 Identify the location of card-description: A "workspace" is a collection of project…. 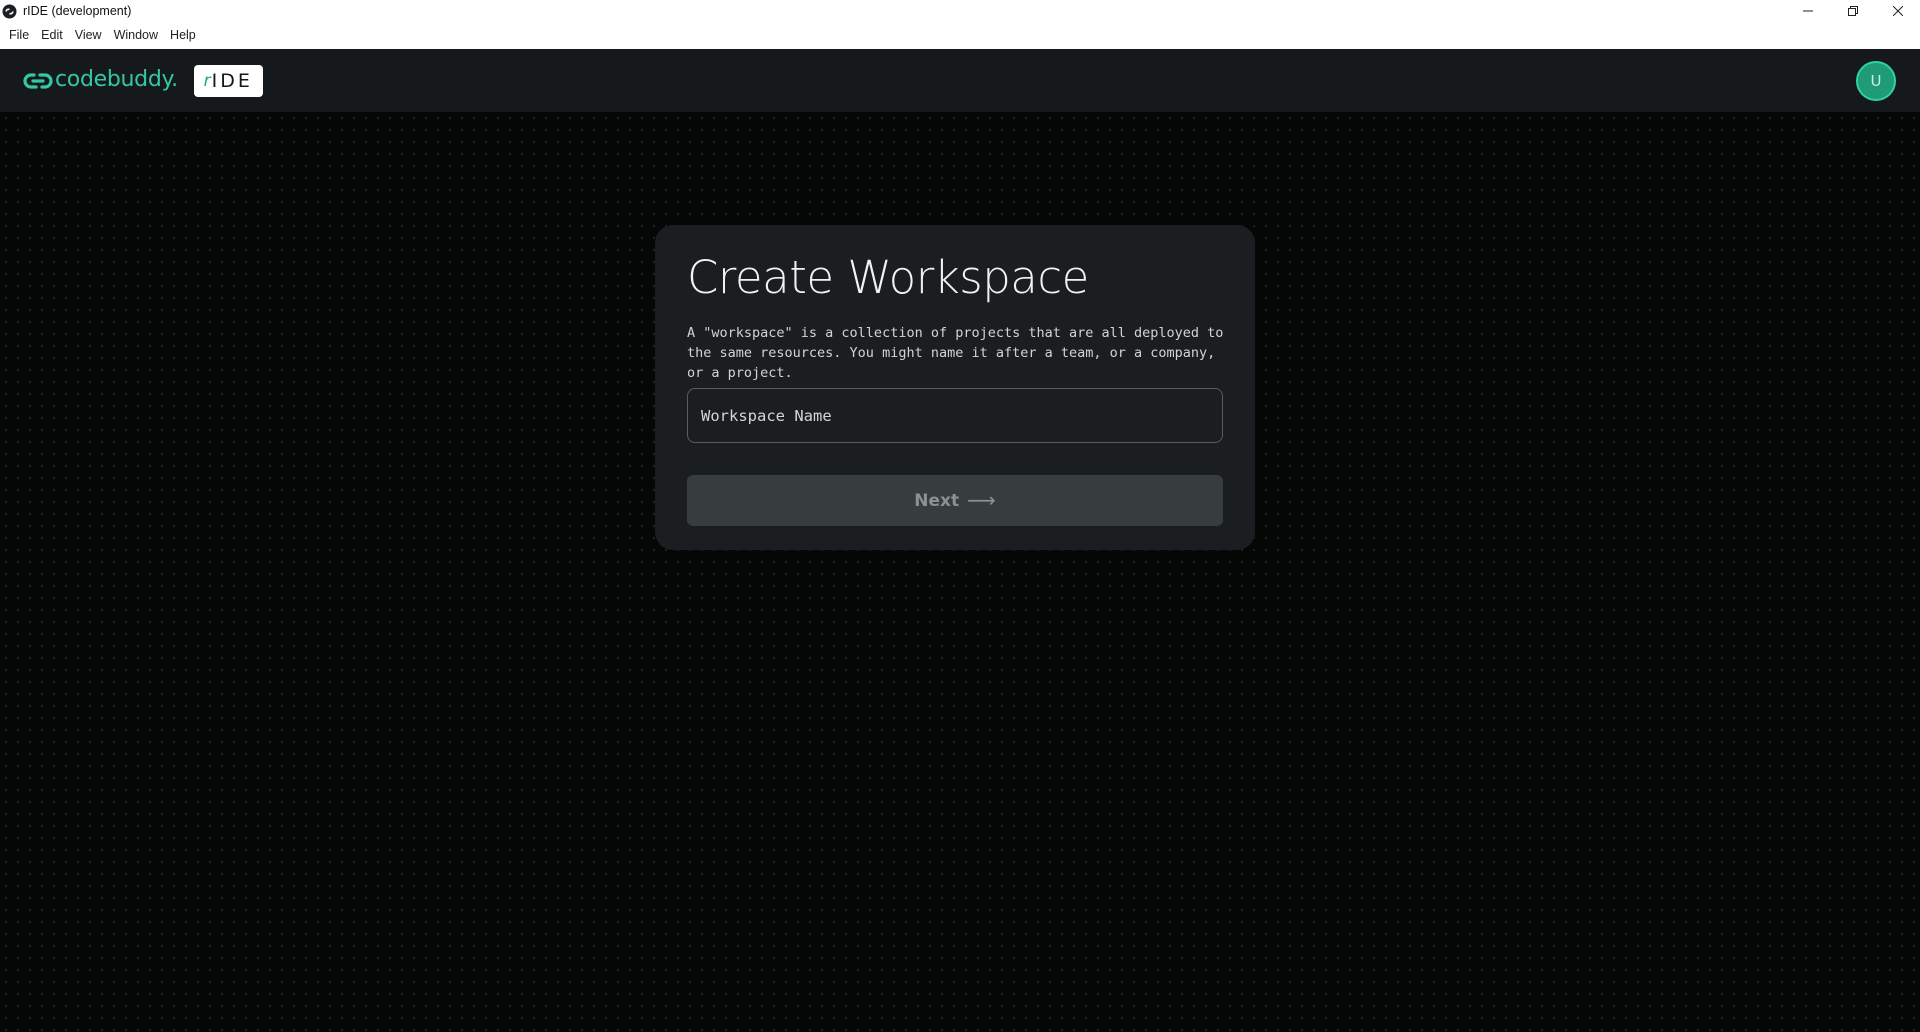
(955, 353).